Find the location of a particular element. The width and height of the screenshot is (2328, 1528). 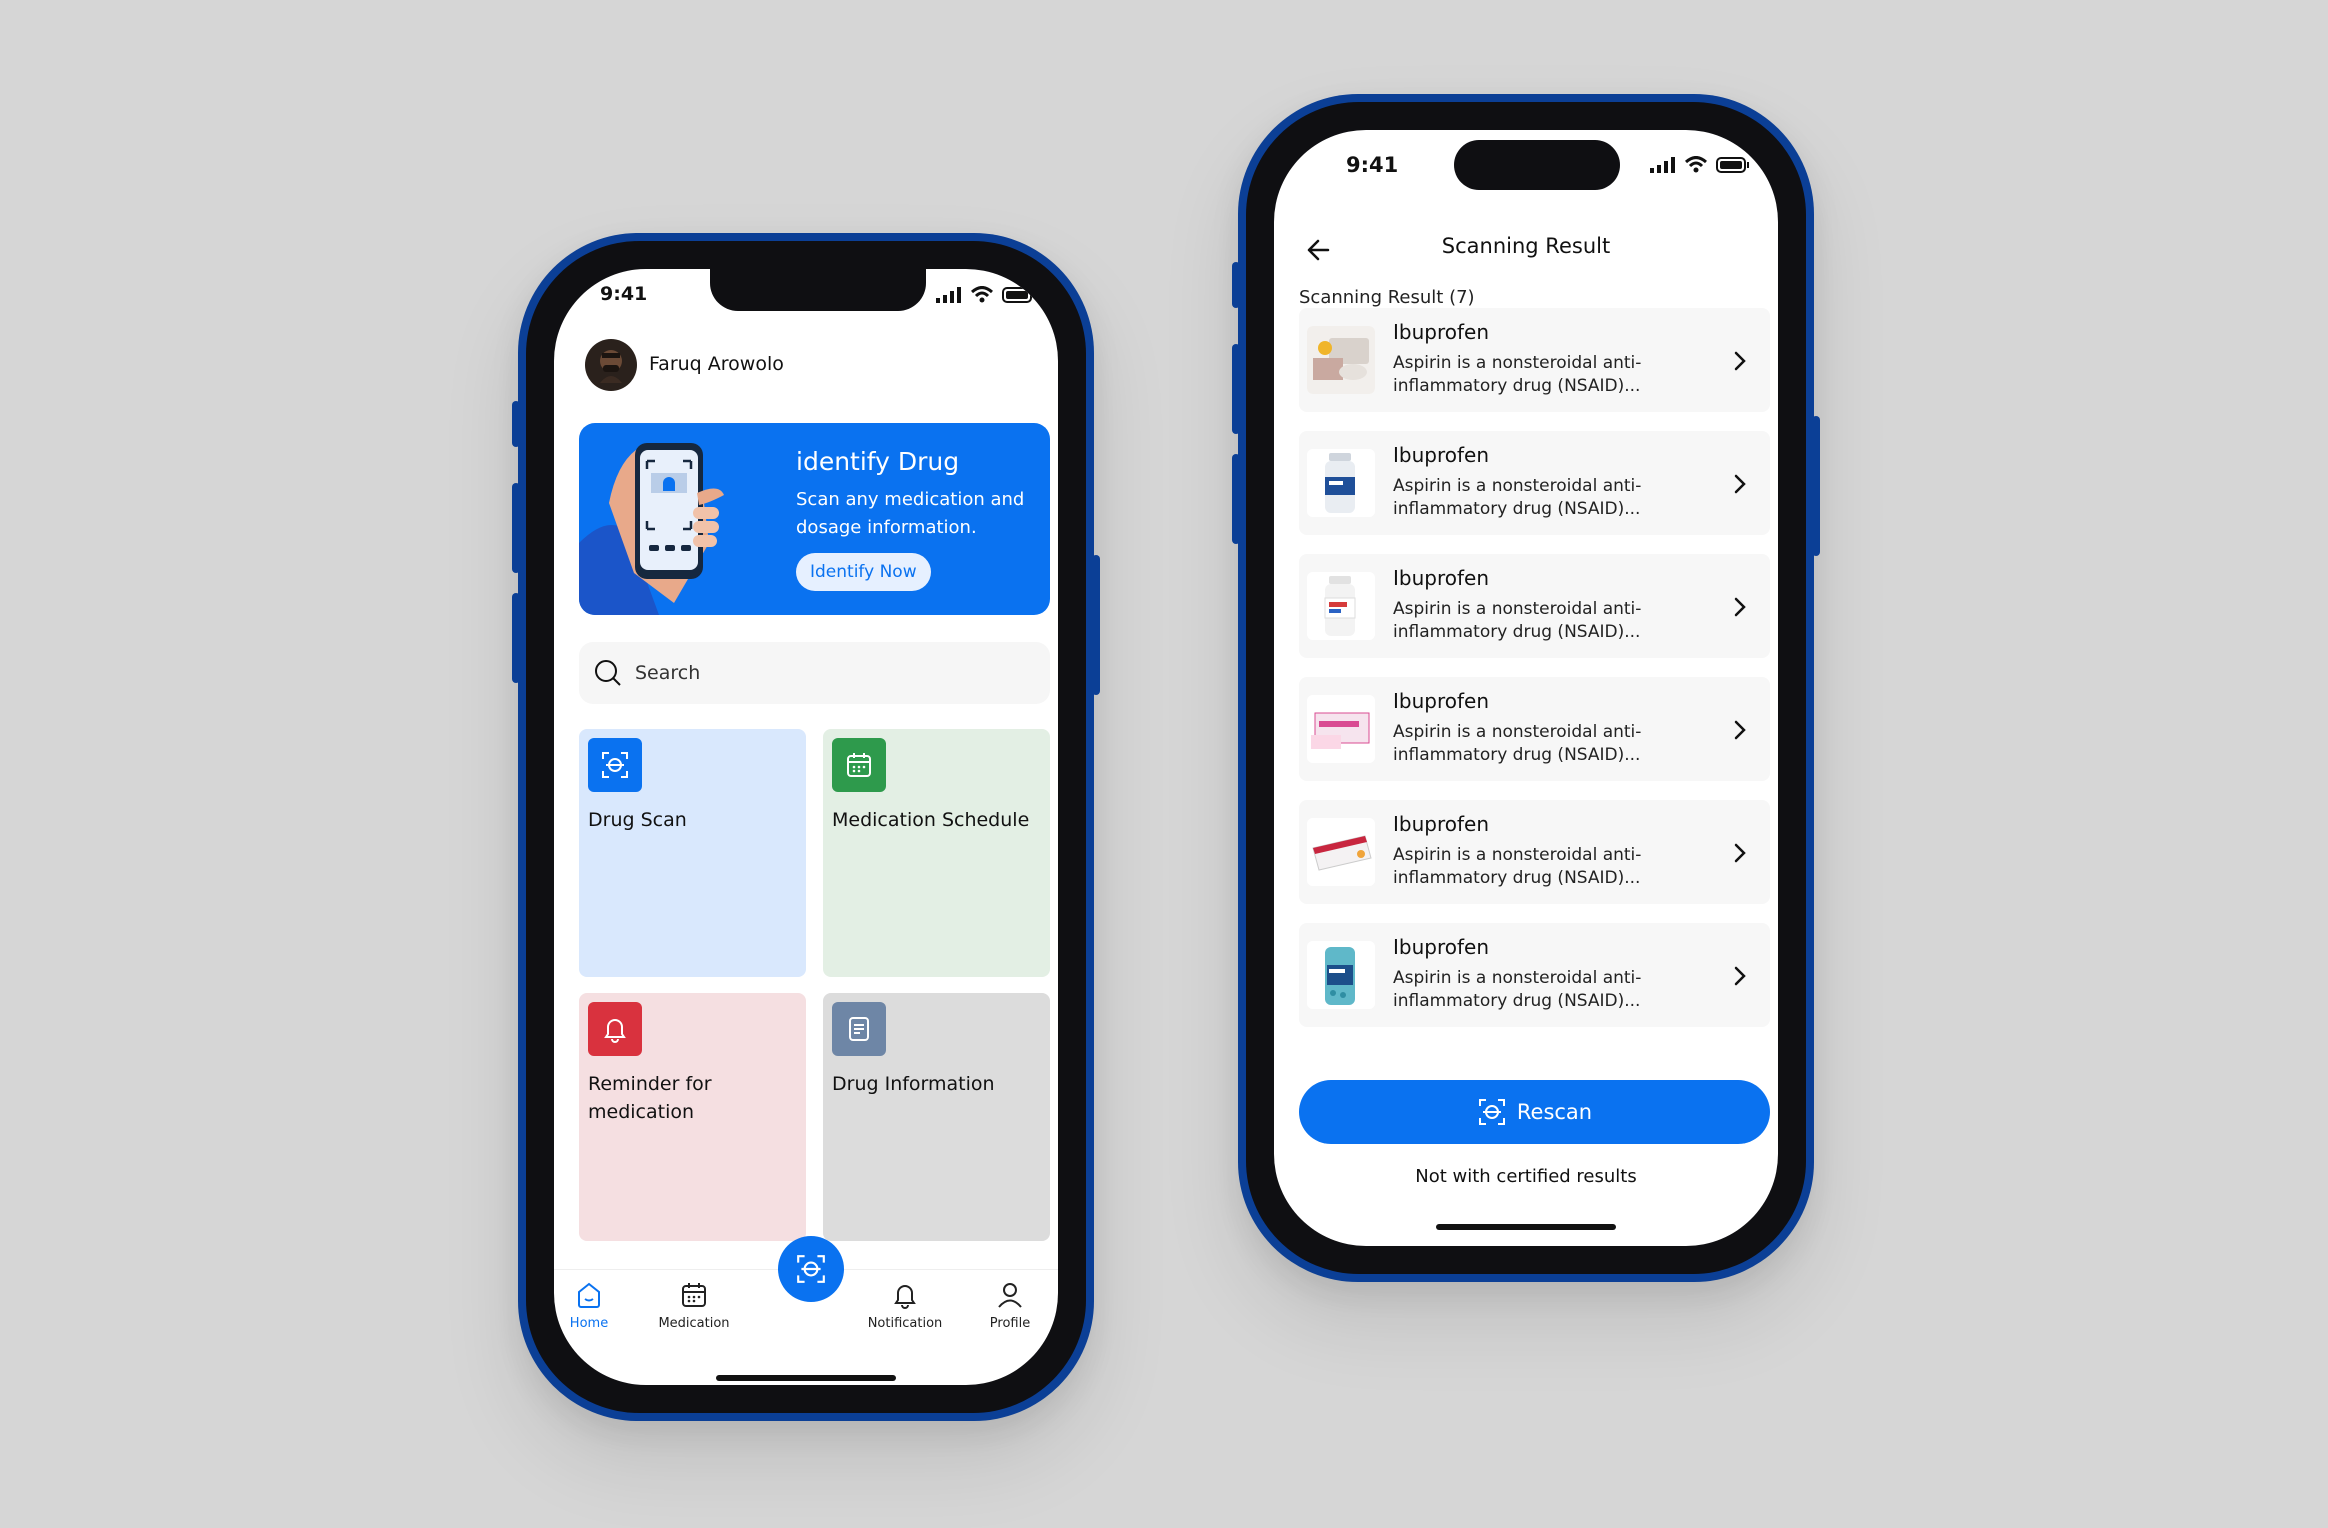

tile-label-medication-schedule: Medication Schedule is located at coordinates (931, 820).